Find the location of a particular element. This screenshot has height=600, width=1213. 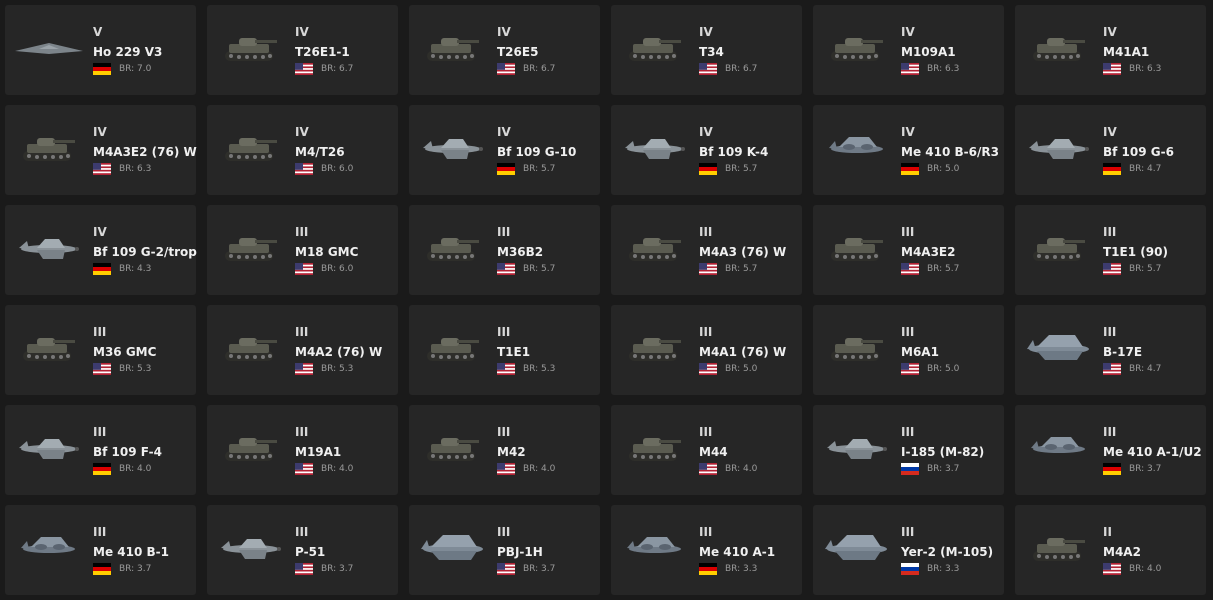

vehicle-card: II M4A2 BR: 4.0 is located at coordinates (1110, 550).